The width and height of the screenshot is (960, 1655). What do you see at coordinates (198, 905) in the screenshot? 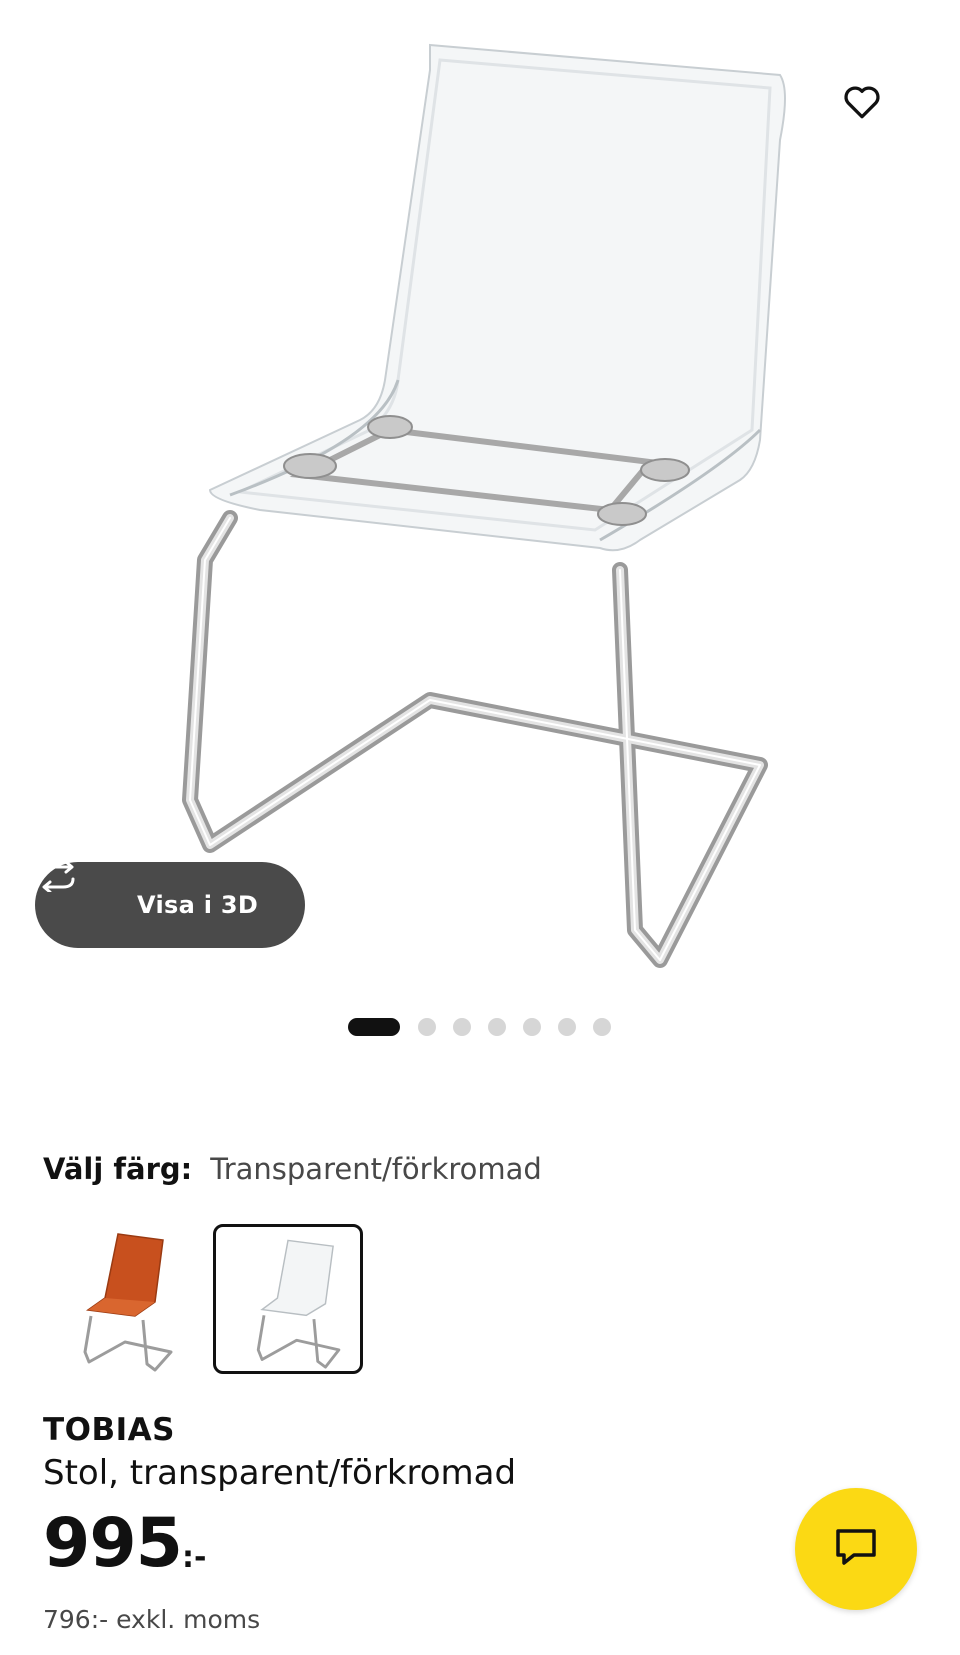
I see `view-in-3d-label: Visa i 3D` at bounding box center [198, 905].